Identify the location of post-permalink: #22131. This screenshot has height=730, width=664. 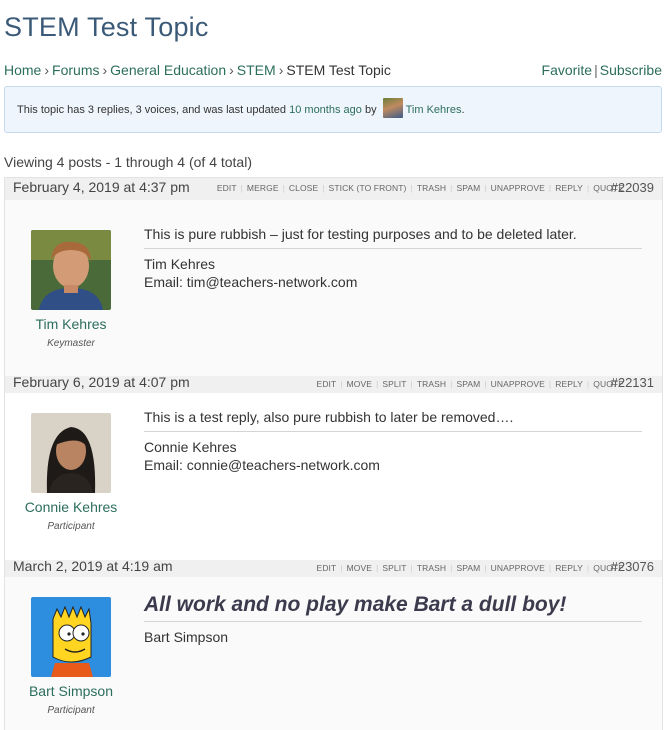
(632, 382).